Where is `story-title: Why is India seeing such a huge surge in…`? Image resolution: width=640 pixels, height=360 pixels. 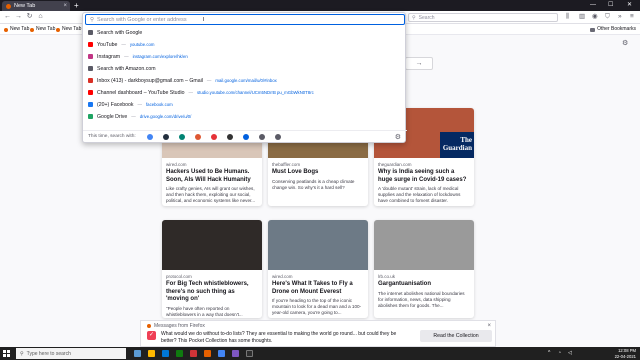
story-title: Why is India seeing such a huge surge in… is located at coordinates (422, 176).